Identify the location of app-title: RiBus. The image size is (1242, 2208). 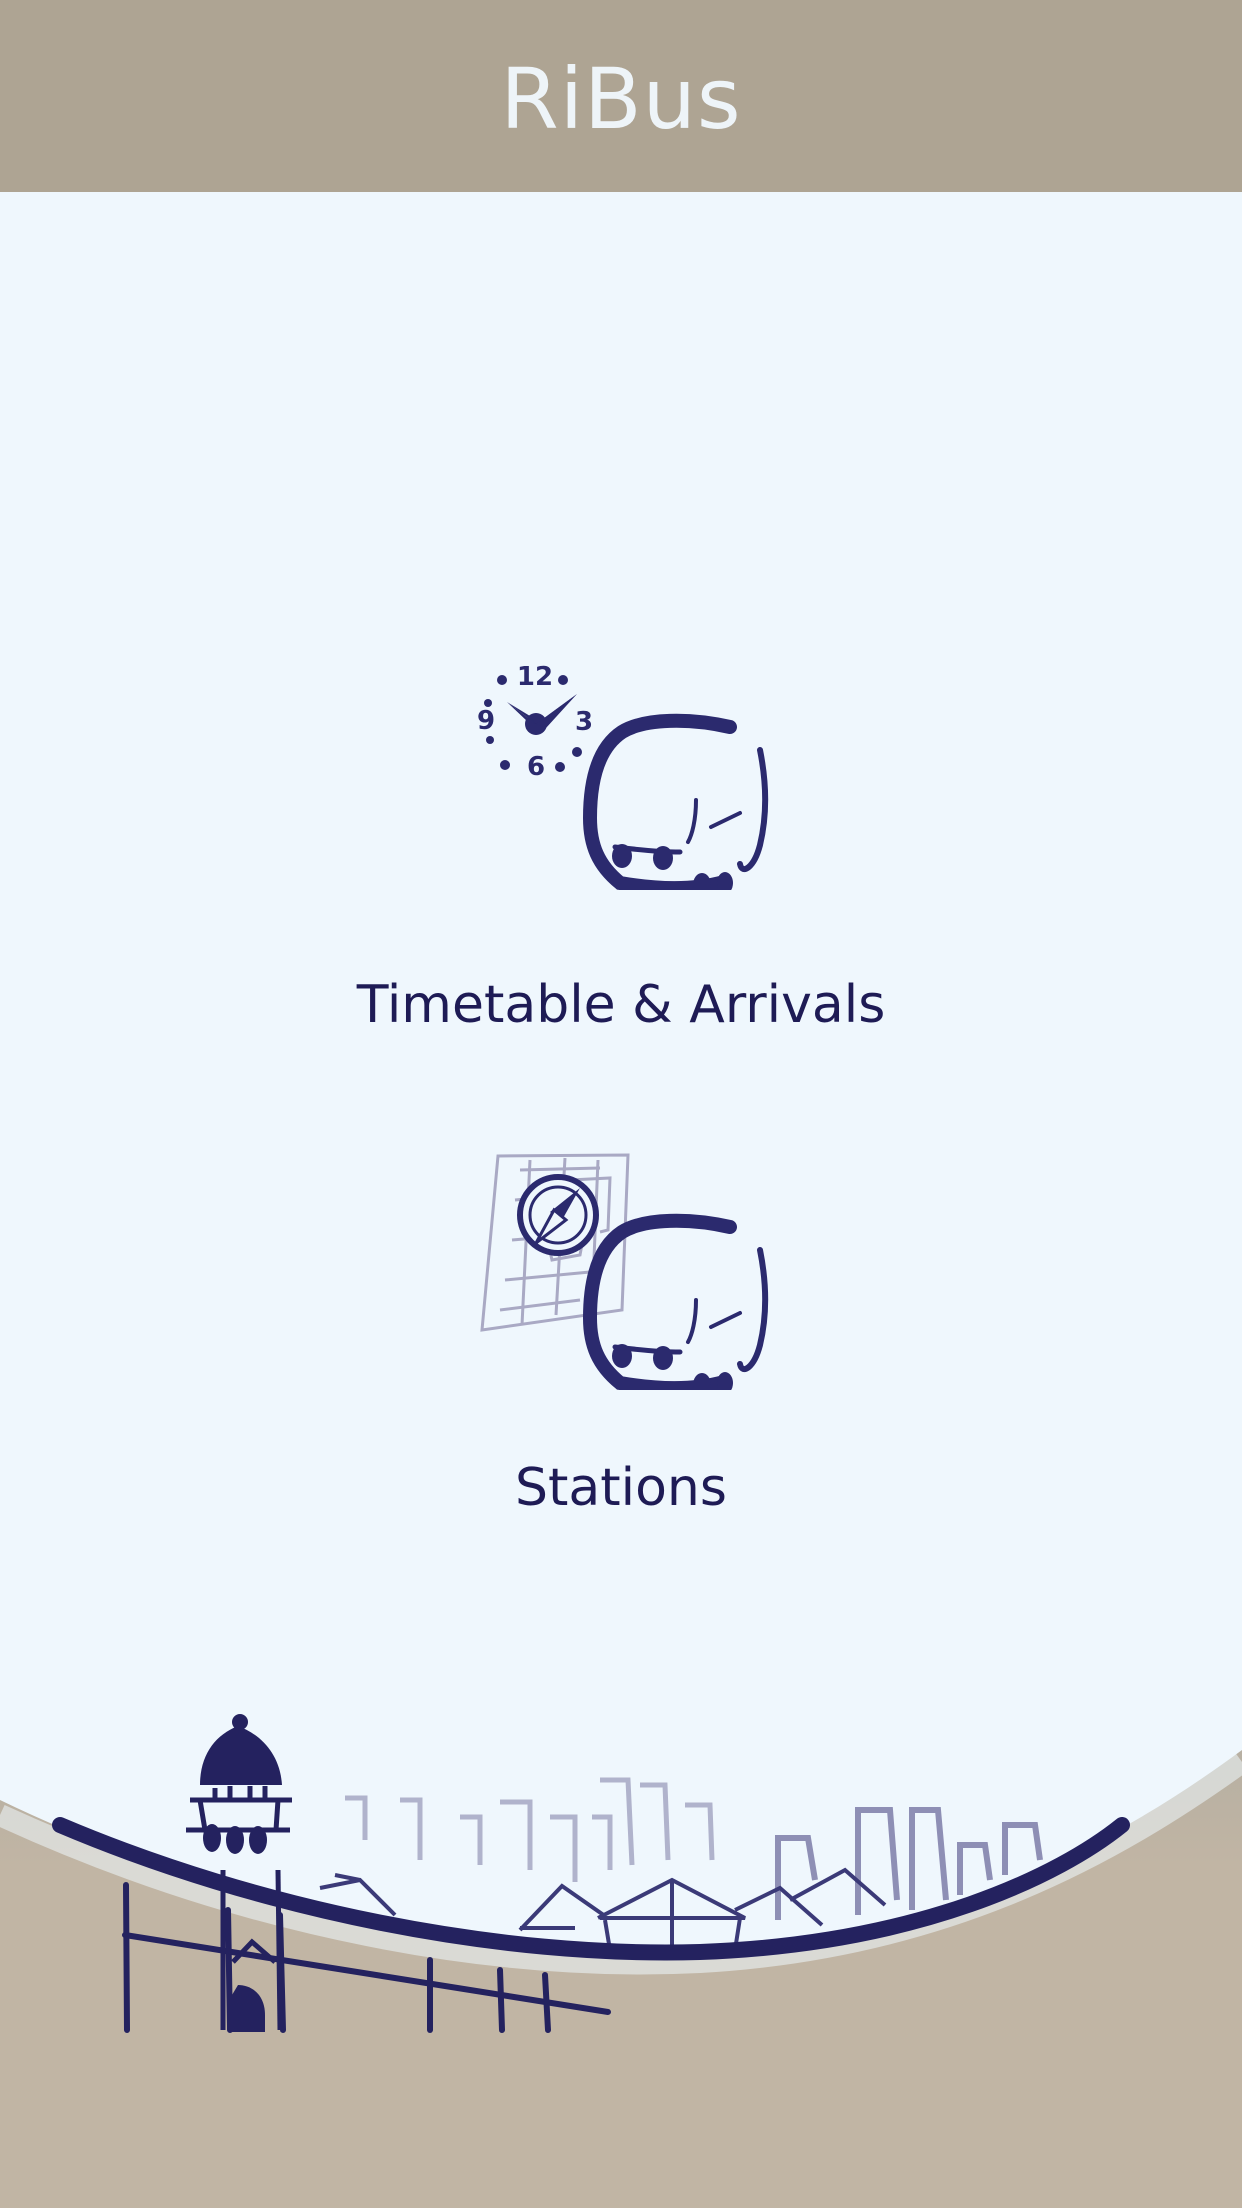
(621, 99).